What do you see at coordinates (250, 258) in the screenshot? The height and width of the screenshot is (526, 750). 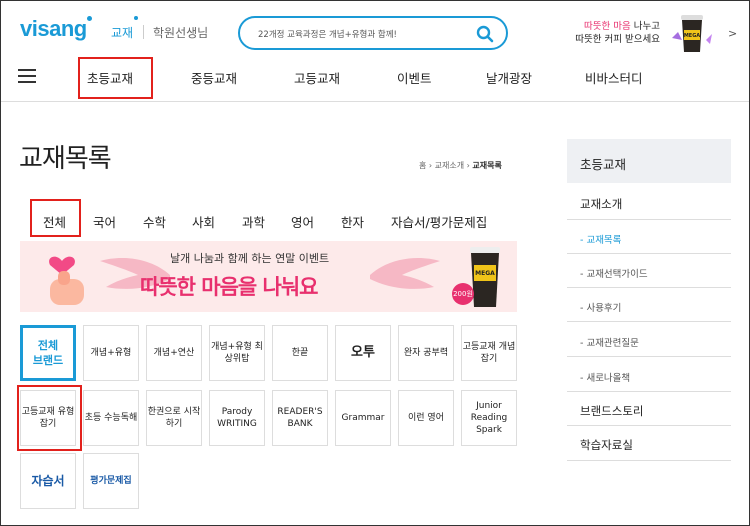 I see `banner-subtitle: 날개 나눔과 함께 하는 연말 이벤트` at bounding box center [250, 258].